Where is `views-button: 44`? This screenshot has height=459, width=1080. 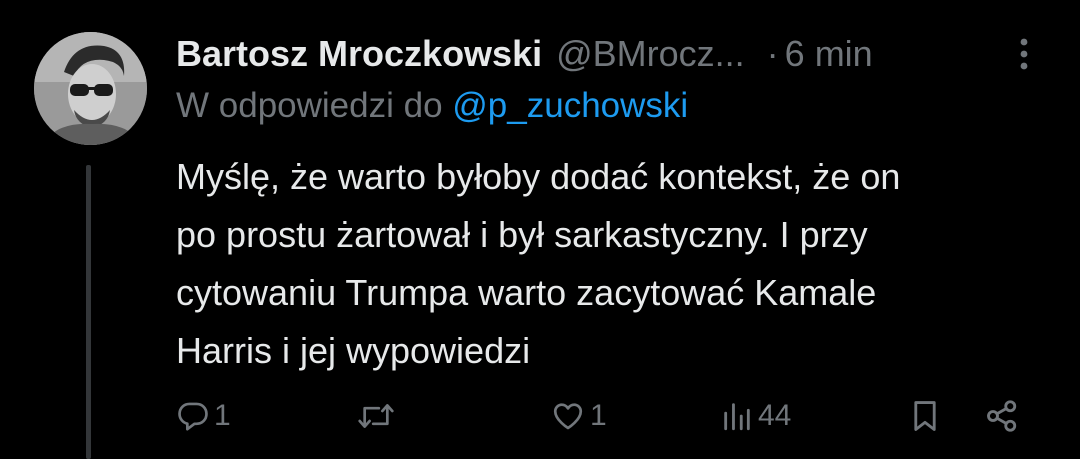
views-button: 44 is located at coordinates (755, 416).